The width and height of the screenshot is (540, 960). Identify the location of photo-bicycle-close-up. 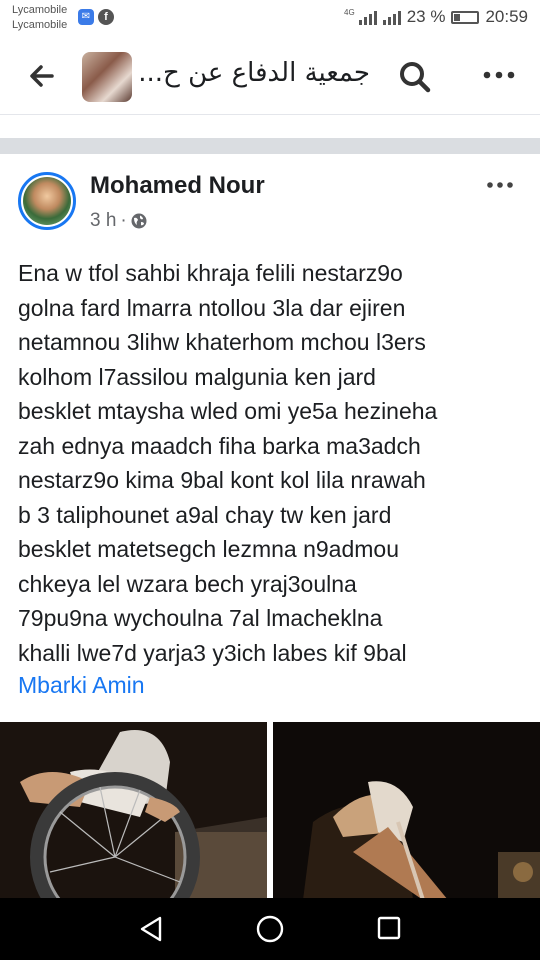
(406, 811).